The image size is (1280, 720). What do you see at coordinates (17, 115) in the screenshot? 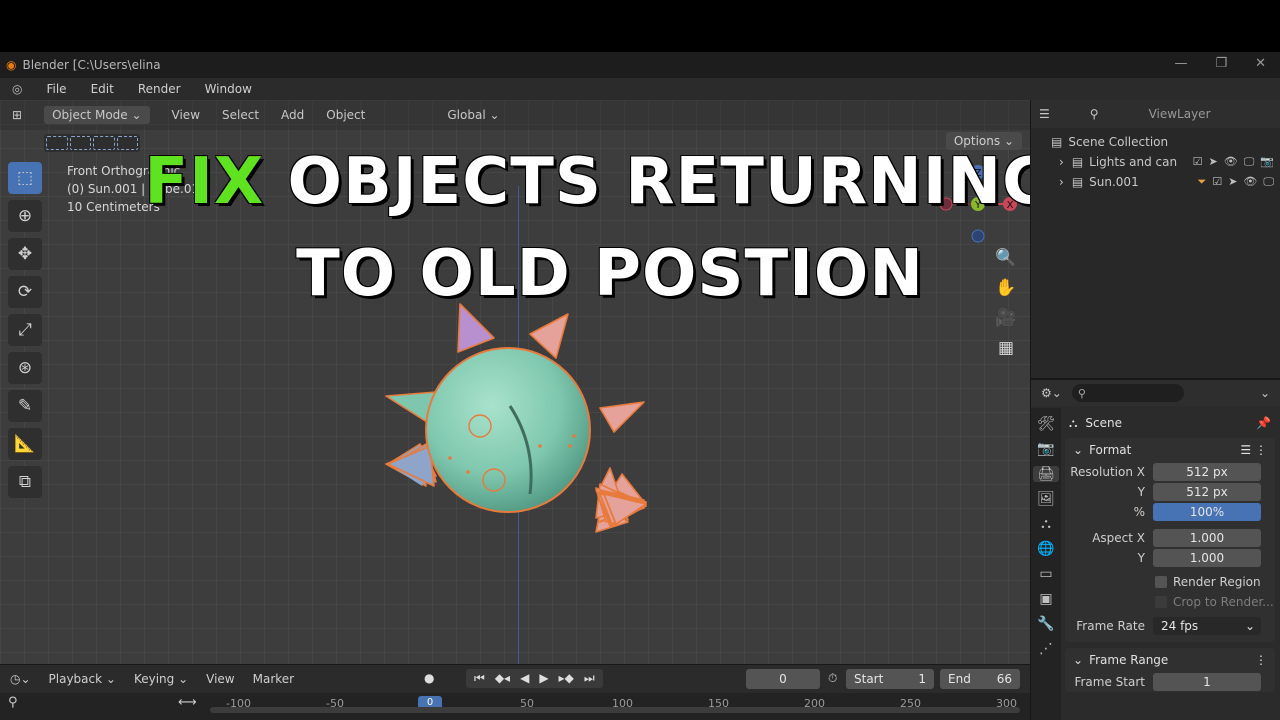
I see `editor-type-icon: ⊞` at bounding box center [17, 115].